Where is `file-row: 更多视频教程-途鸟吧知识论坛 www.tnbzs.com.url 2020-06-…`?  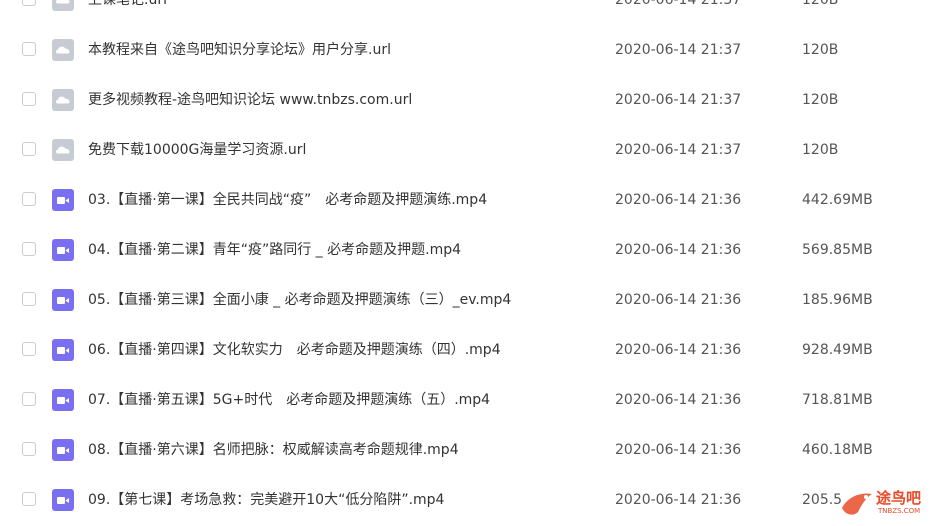
file-row: 更多视频教程-途鸟吧知识论坛 www.tnbzs.com.url 2020-06-… is located at coordinates (471, 100).